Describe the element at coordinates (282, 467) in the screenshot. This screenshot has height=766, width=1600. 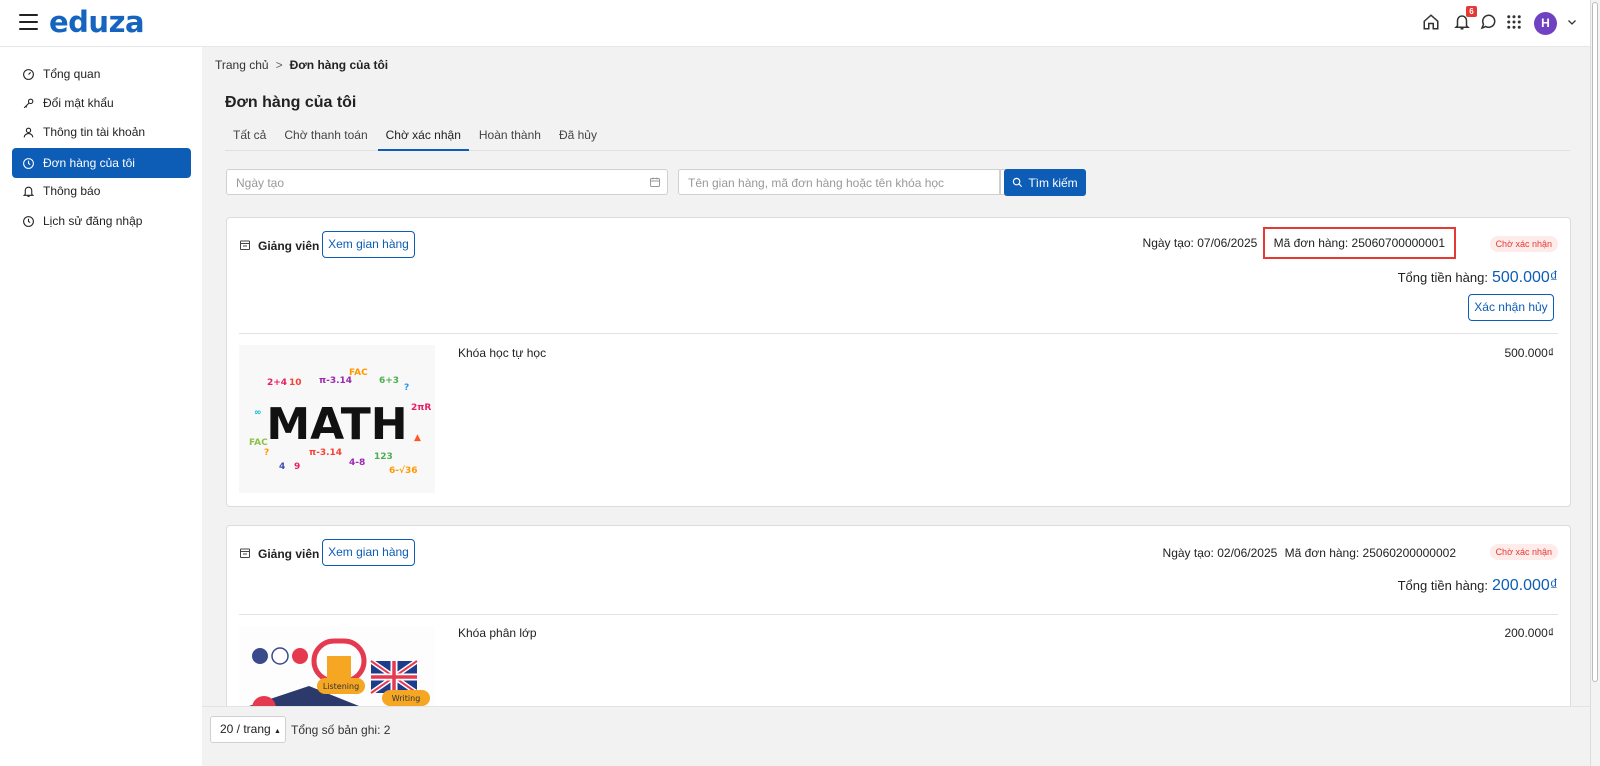
I see `svg-text: 4` at that location.